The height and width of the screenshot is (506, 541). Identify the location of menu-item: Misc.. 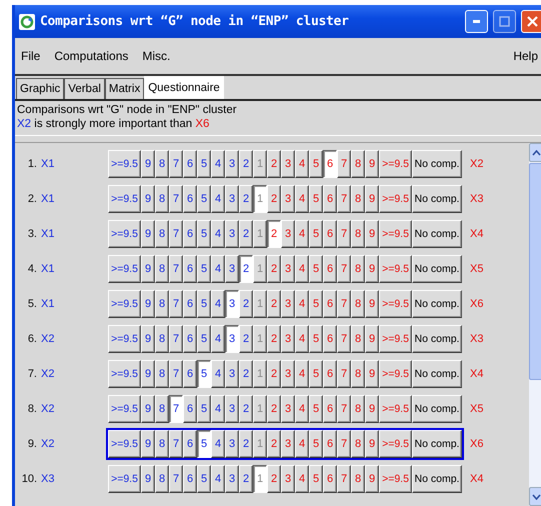
(156, 56).